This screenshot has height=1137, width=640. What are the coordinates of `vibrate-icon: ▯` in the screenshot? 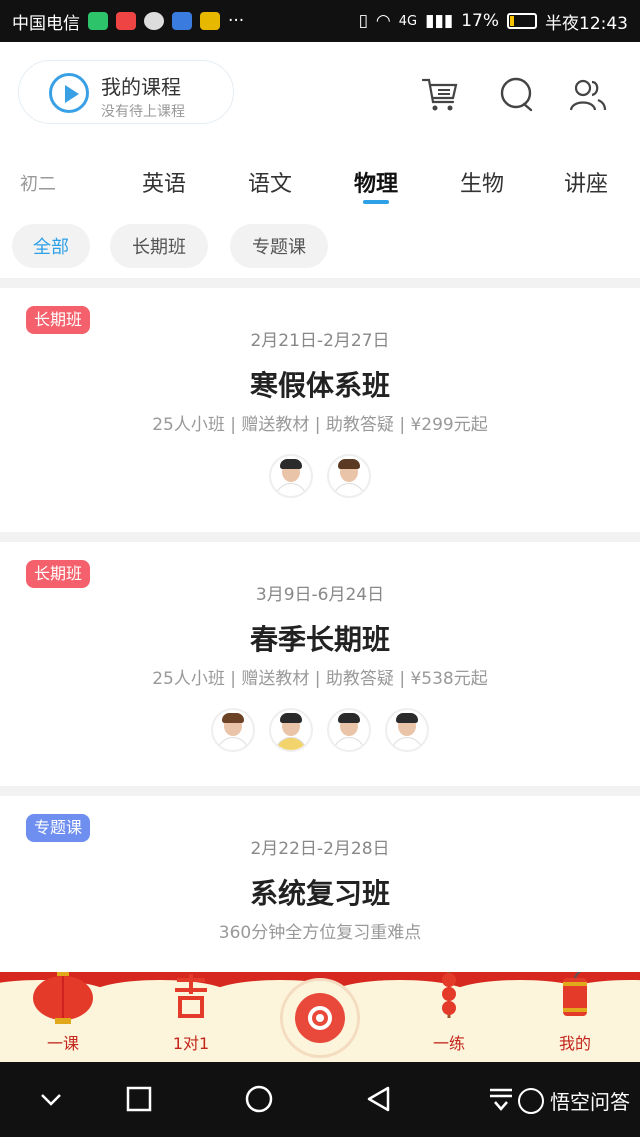 It's located at (363, 21).